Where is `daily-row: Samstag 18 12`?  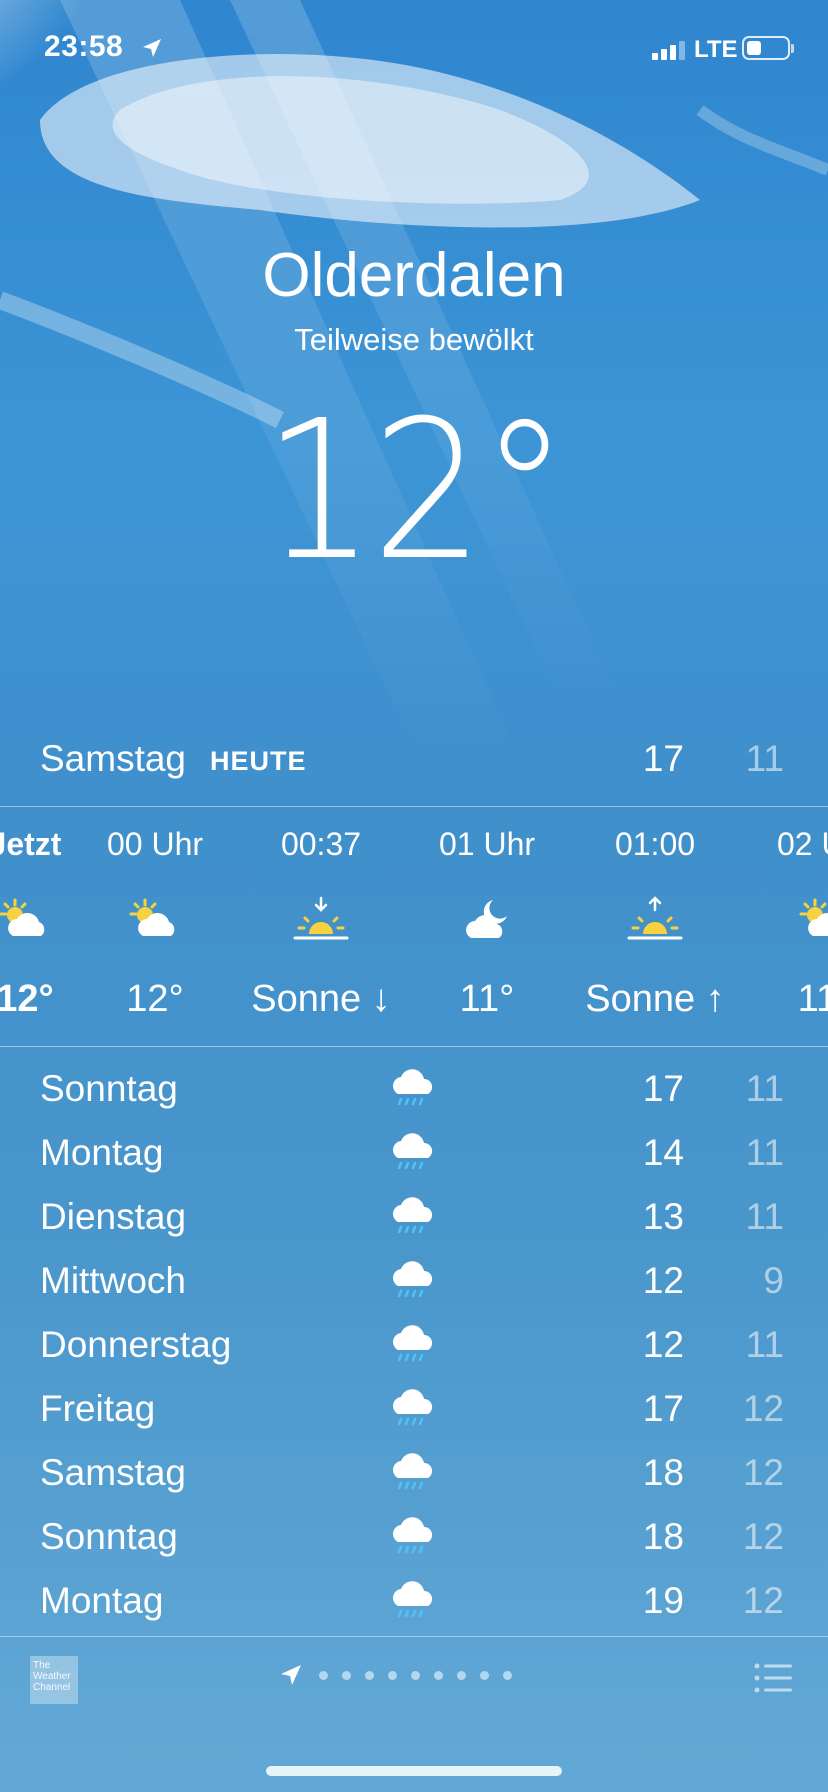 daily-row: Samstag 18 12 is located at coordinates (414, 1472).